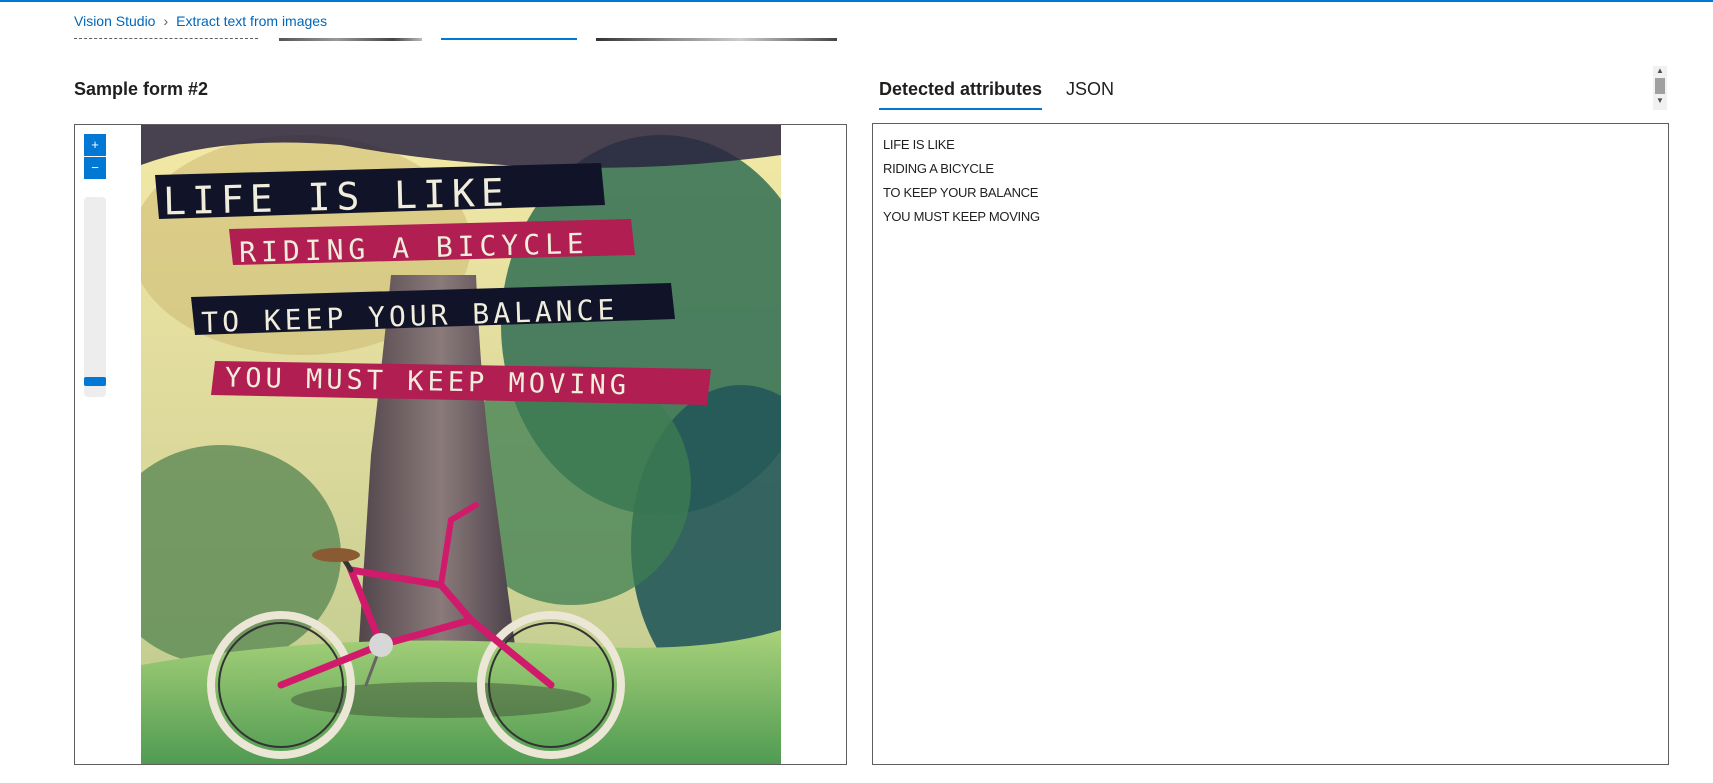 The image size is (1713, 783). I want to click on result-tabs: Detected attributes JSON, so click(1008, 94).